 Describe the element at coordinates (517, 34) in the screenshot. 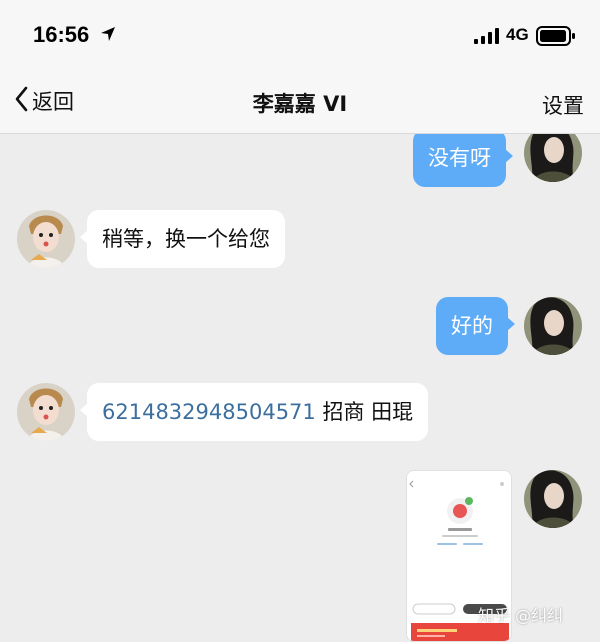

I see `network-type: 4G` at that location.